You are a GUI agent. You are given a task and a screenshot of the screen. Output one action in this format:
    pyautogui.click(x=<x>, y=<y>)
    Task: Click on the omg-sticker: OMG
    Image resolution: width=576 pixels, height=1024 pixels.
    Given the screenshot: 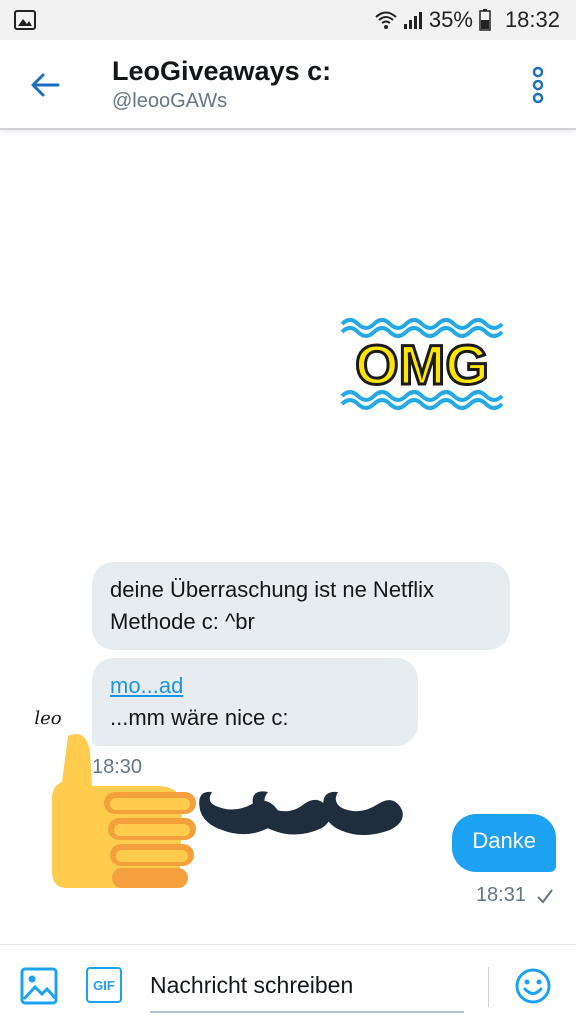 What is the action you would take?
    pyautogui.click(x=422, y=364)
    